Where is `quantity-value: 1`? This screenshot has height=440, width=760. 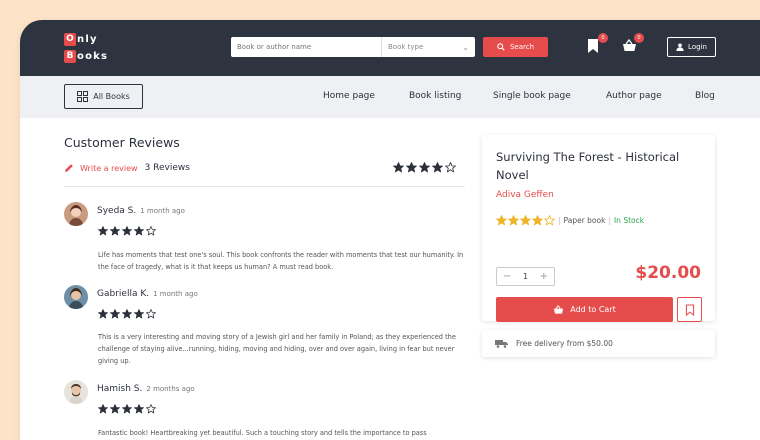
quantity-value: 1 is located at coordinates (525, 276).